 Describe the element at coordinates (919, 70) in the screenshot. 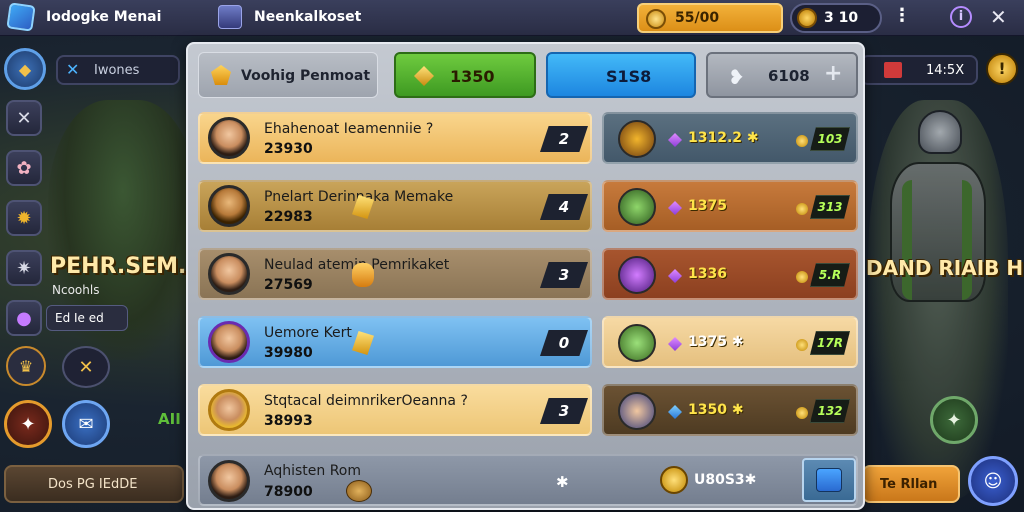

I see `right-timer-pill: 14:5X` at that location.